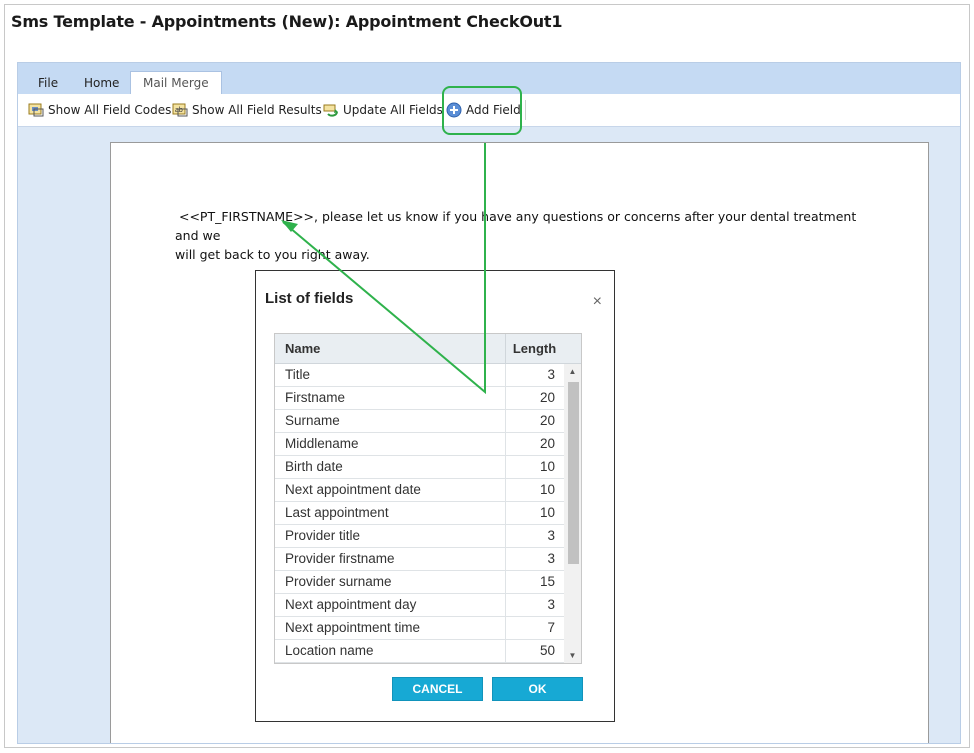 The height and width of the screenshot is (753, 974). What do you see at coordinates (329, 650) in the screenshot?
I see `field-name-cell: Location name` at bounding box center [329, 650].